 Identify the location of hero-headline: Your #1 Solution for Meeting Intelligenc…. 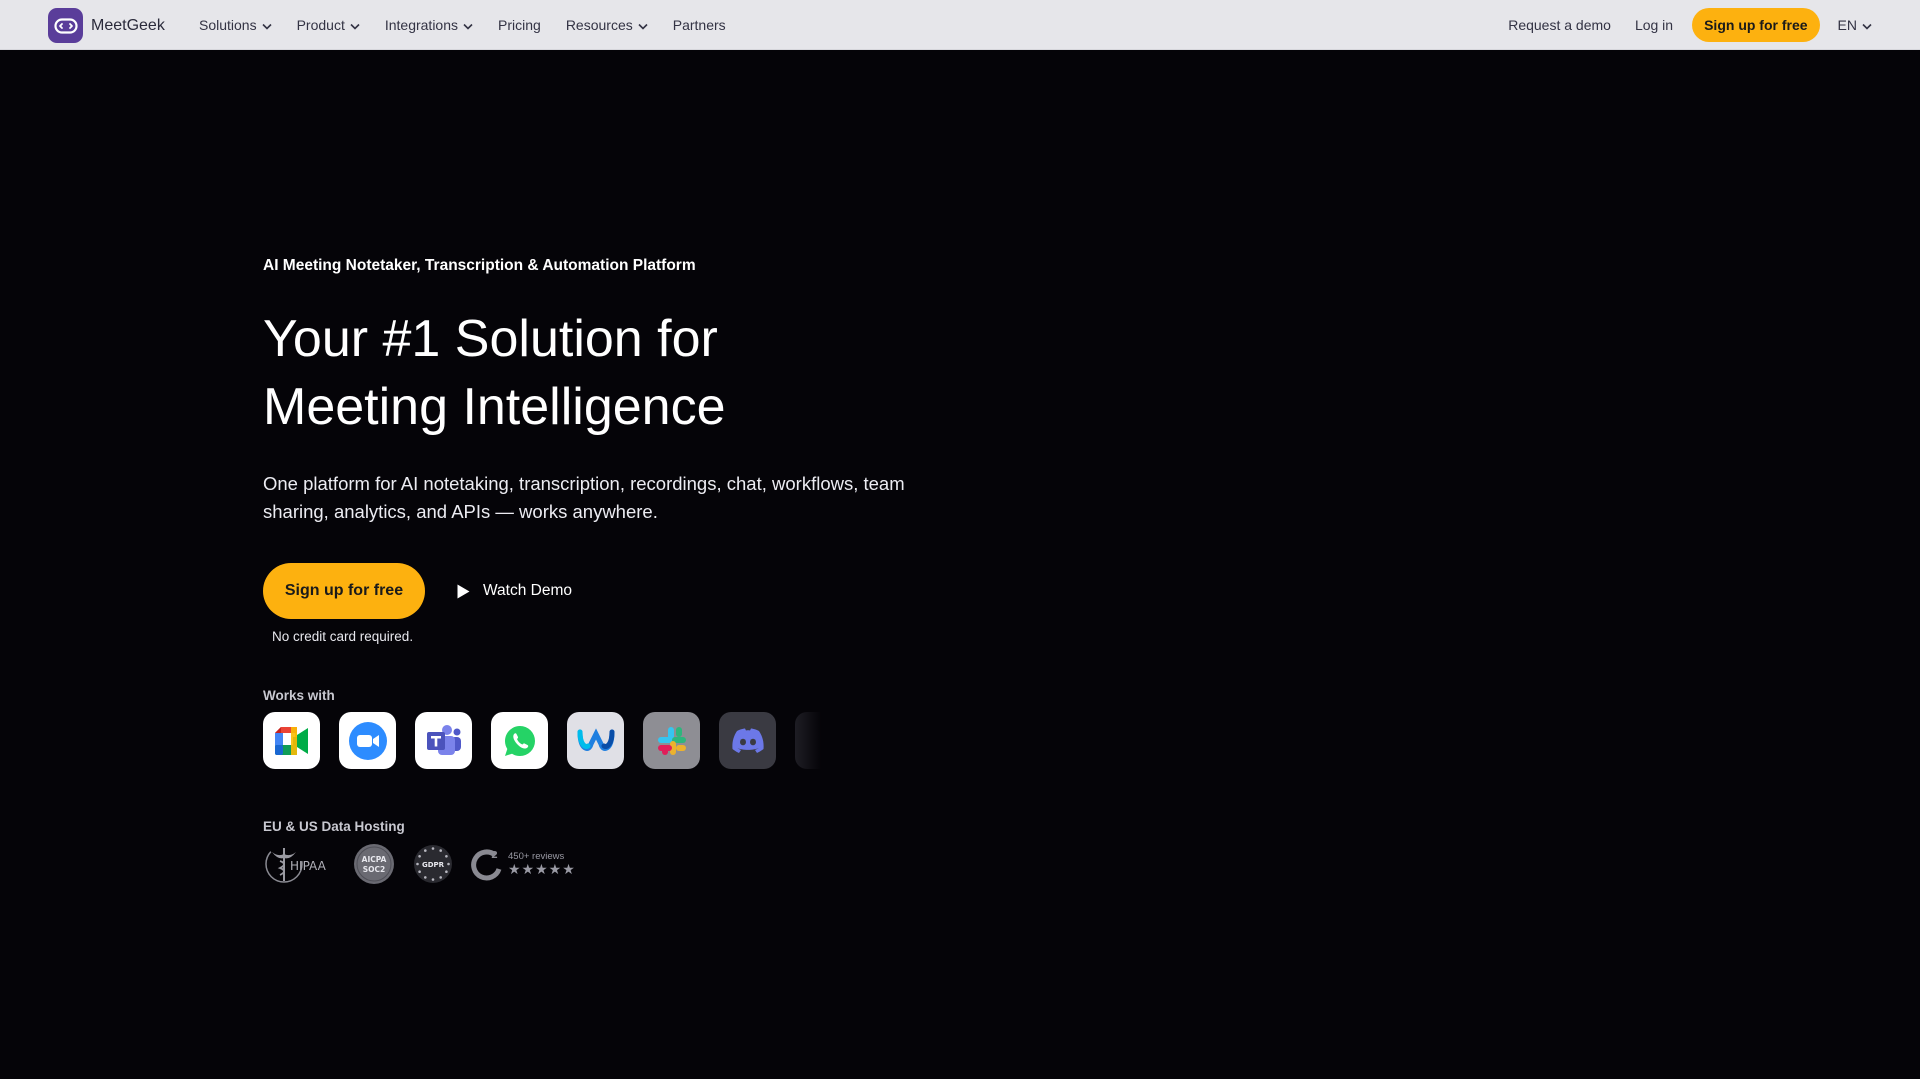
(494, 373).